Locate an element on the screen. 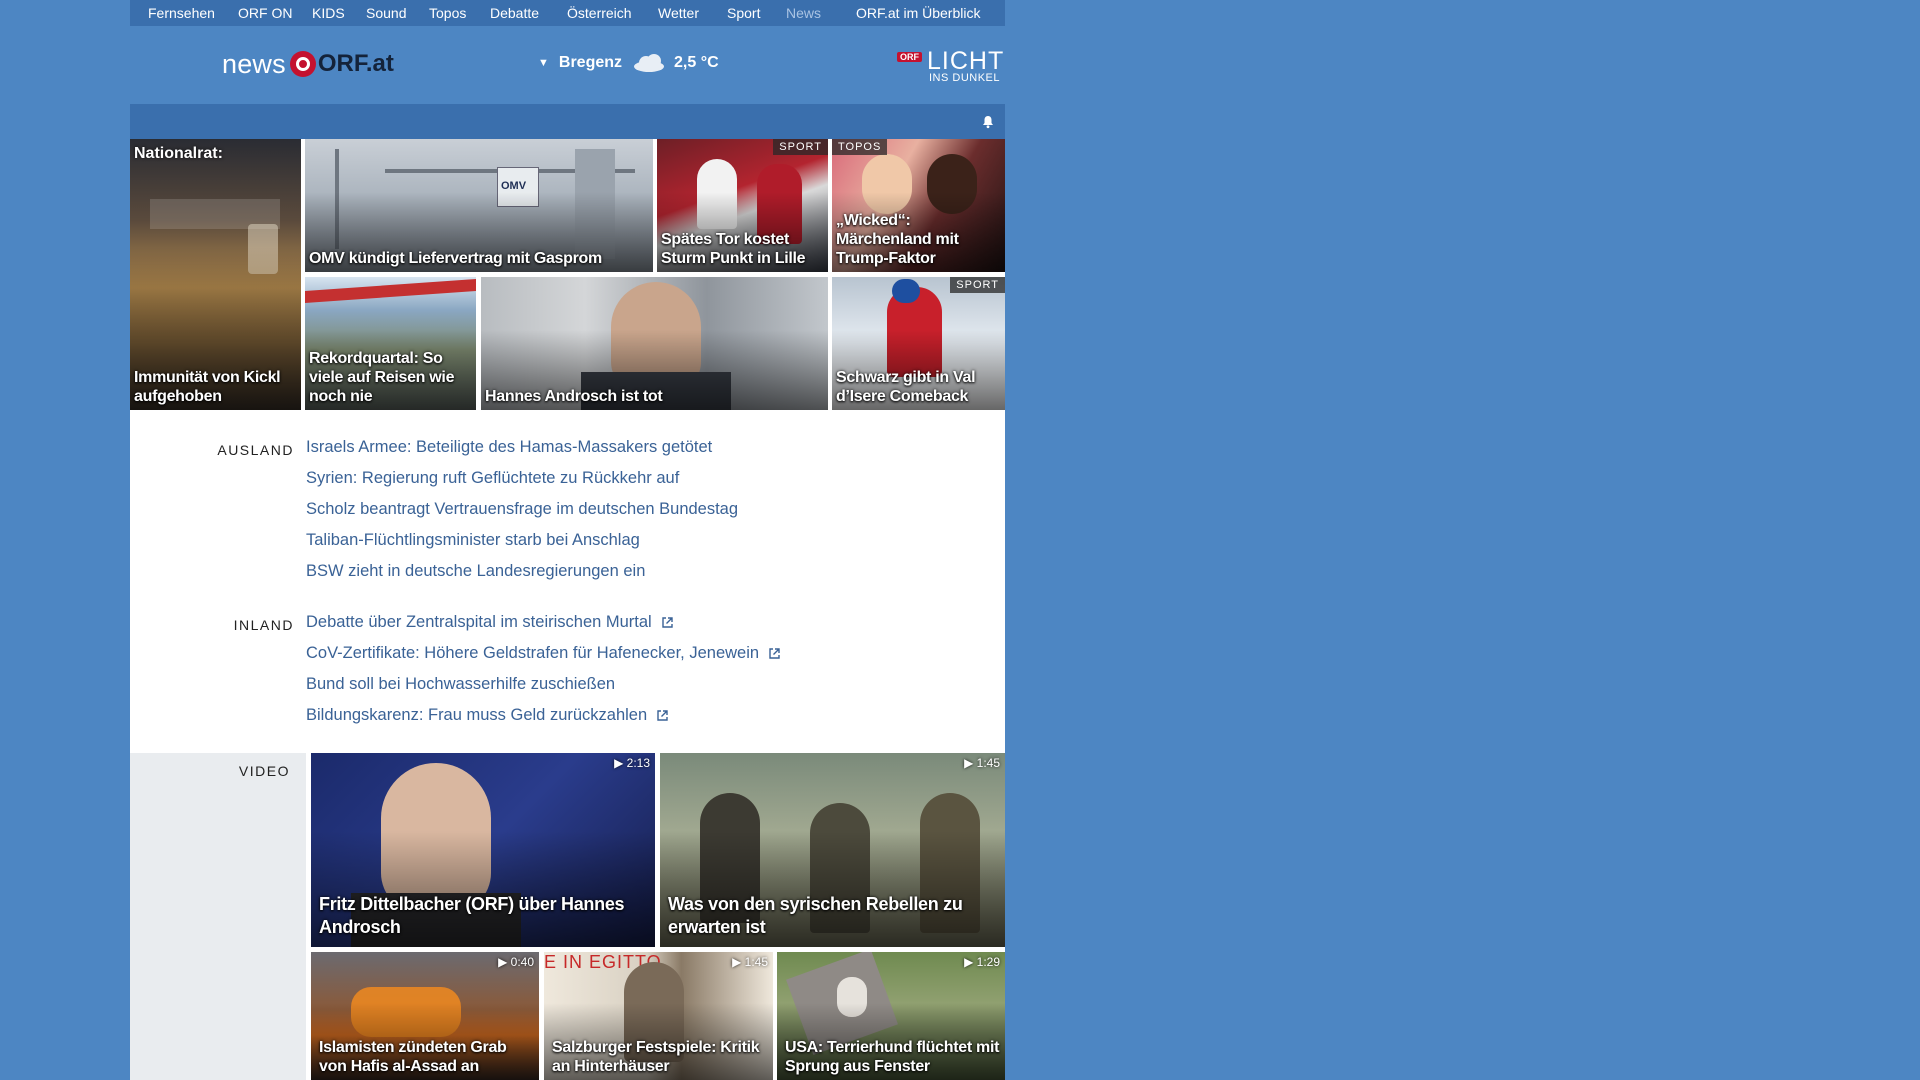 This screenshot has height=1080, width=1920. teaser-caption: Schwarz gibt in Val d’Isere Comeback is located at coordinates (906, 387).